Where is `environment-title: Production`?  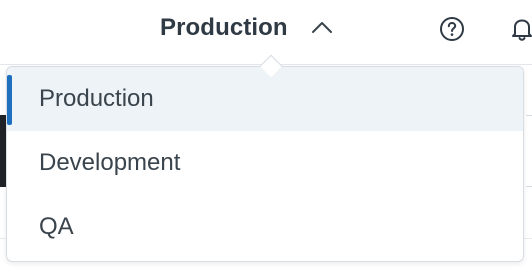
environment-title: Production is located at coordinates (224, 27).